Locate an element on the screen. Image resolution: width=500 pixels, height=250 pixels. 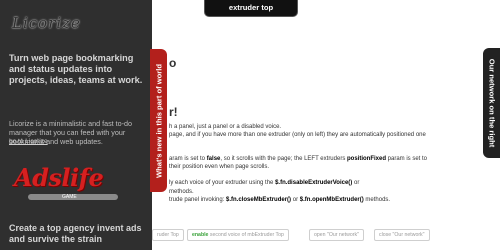
our-network-tab-label: Our network on the right is located at coordinates (491, 103).